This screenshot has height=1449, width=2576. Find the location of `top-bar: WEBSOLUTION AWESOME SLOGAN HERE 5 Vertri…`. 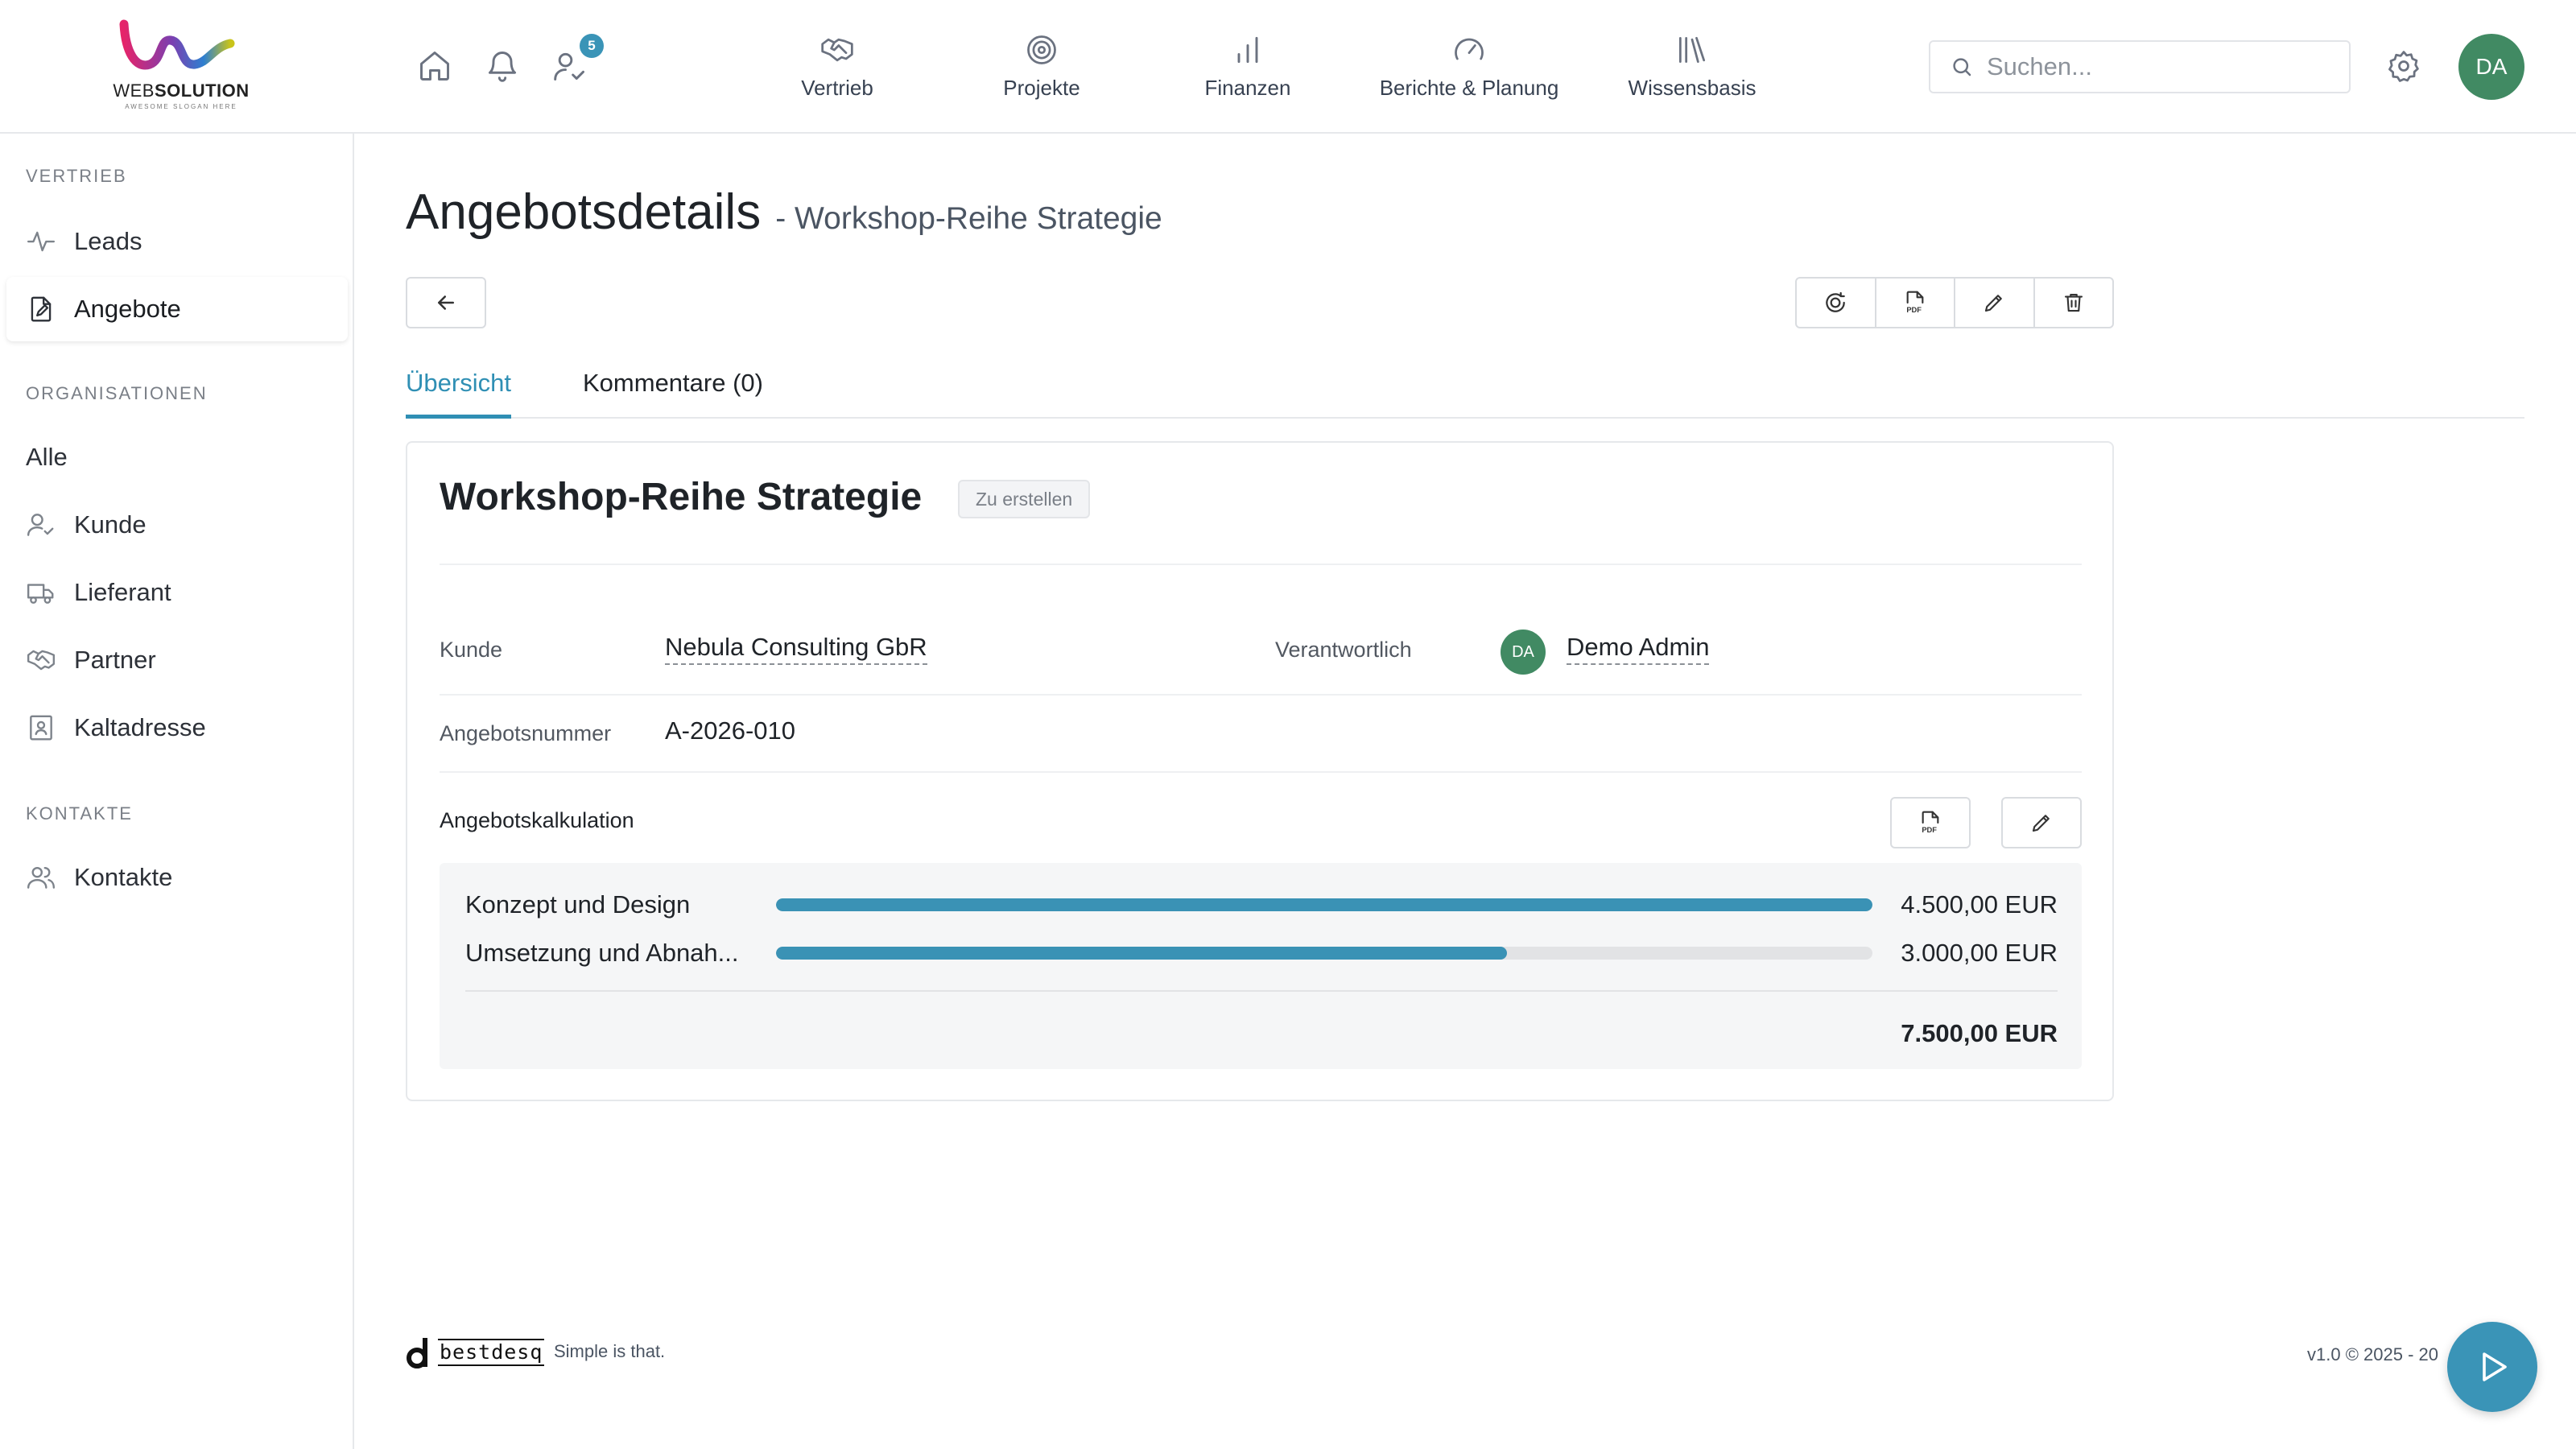

top-bar: WEBSOLUTION AWESOME SLOGAN HERE 5 Vertri… is located at coordinates (1288, 67).